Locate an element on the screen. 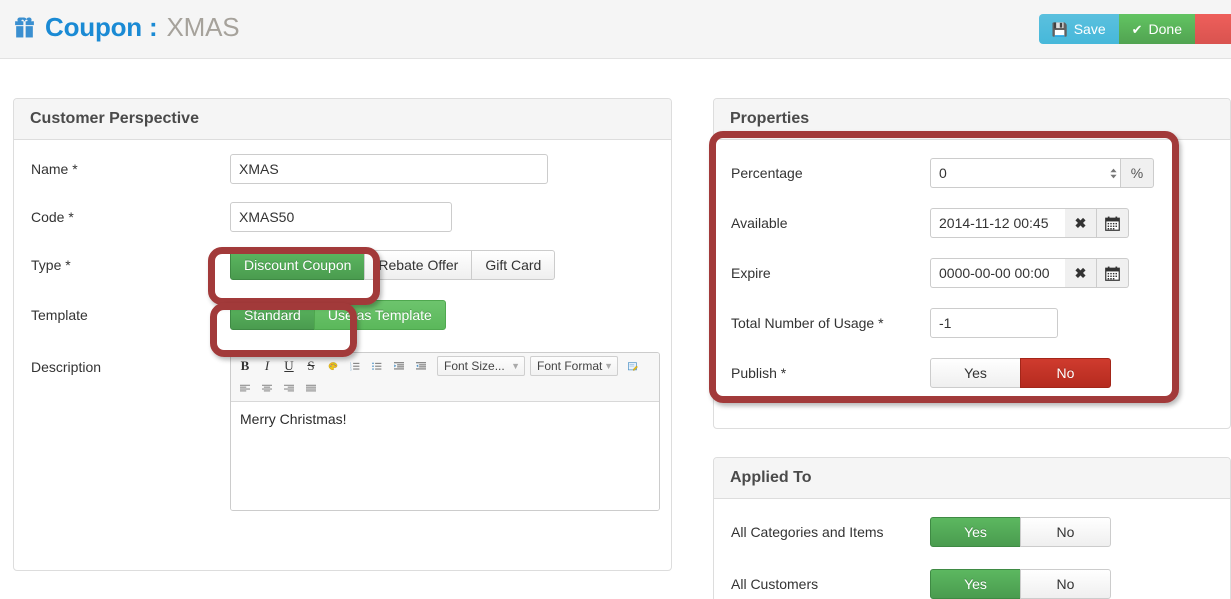 This screenshot has width=1231, height=599. align-left-icon is located at coordinates (245, 388).